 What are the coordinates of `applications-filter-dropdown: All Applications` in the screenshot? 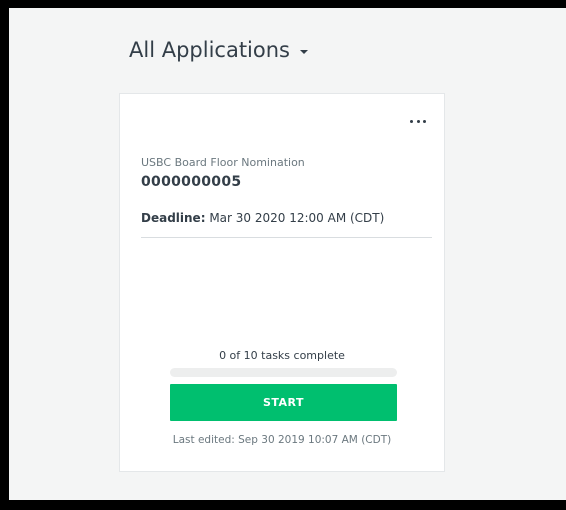 It's located at (218, 50).